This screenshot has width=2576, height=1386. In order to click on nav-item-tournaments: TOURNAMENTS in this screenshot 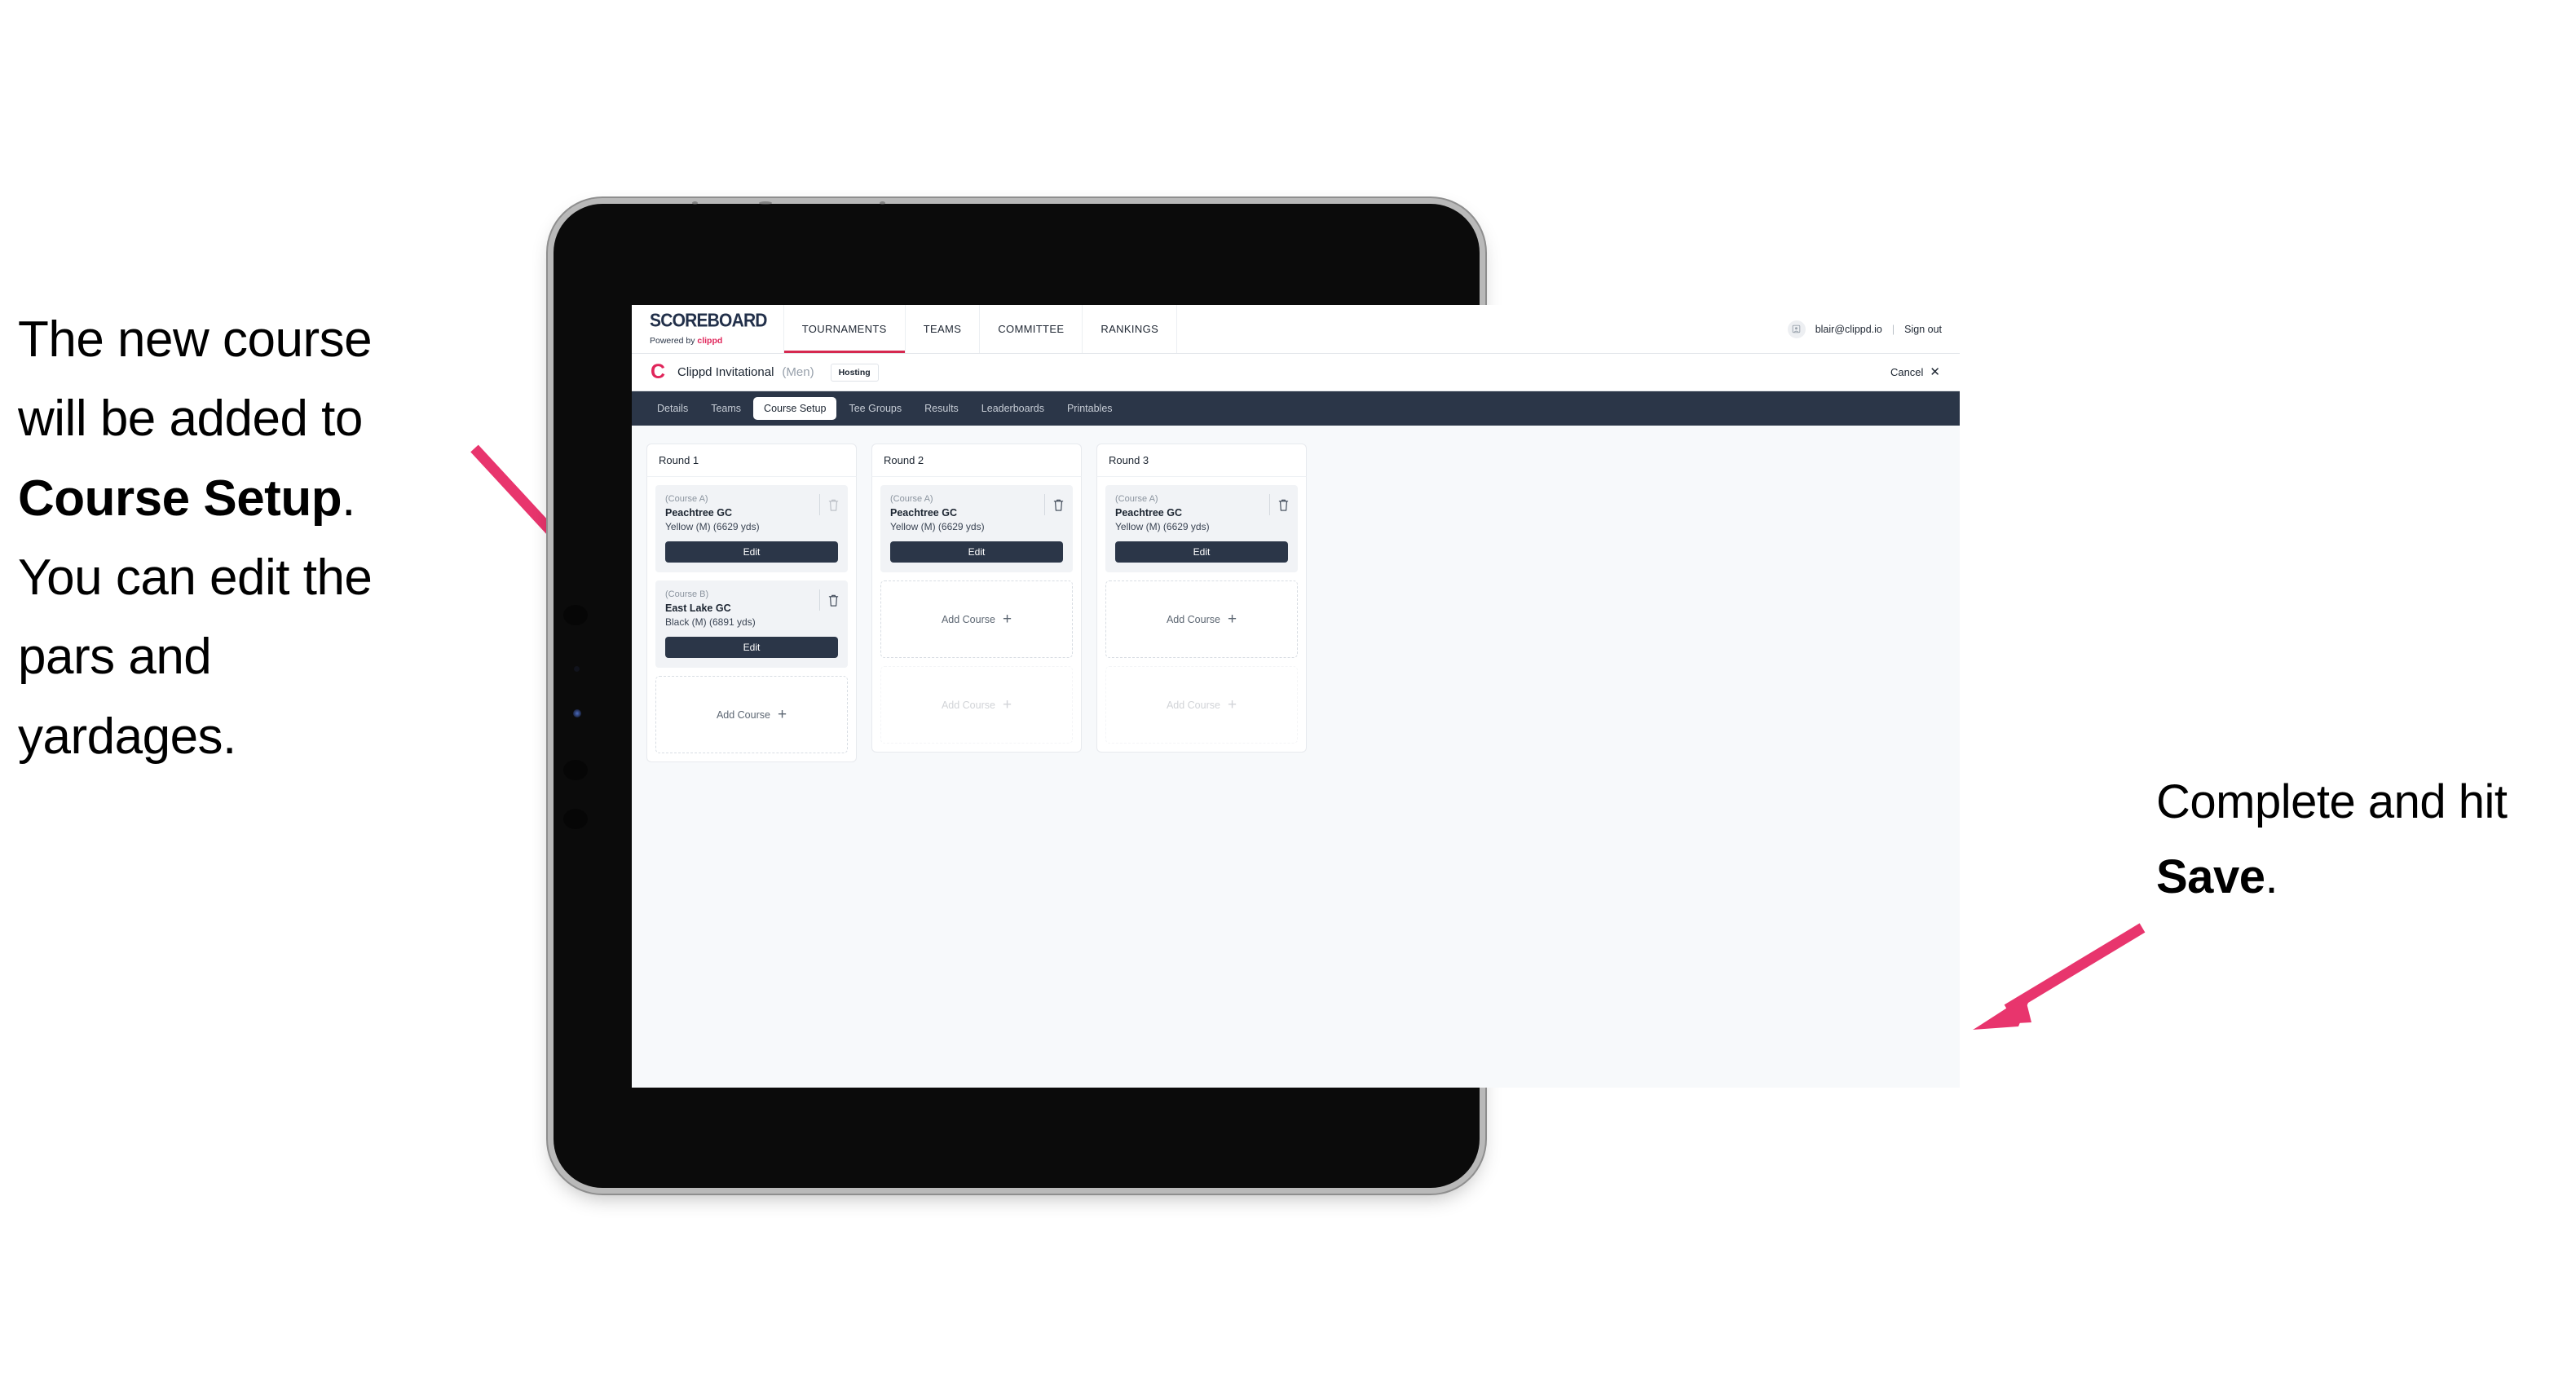, I will do `click(844, 329)`.